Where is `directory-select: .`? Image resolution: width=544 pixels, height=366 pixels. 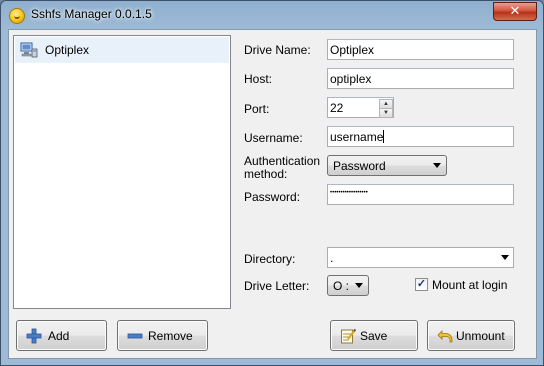 directory-select: . is located at coordinates (420, 257).